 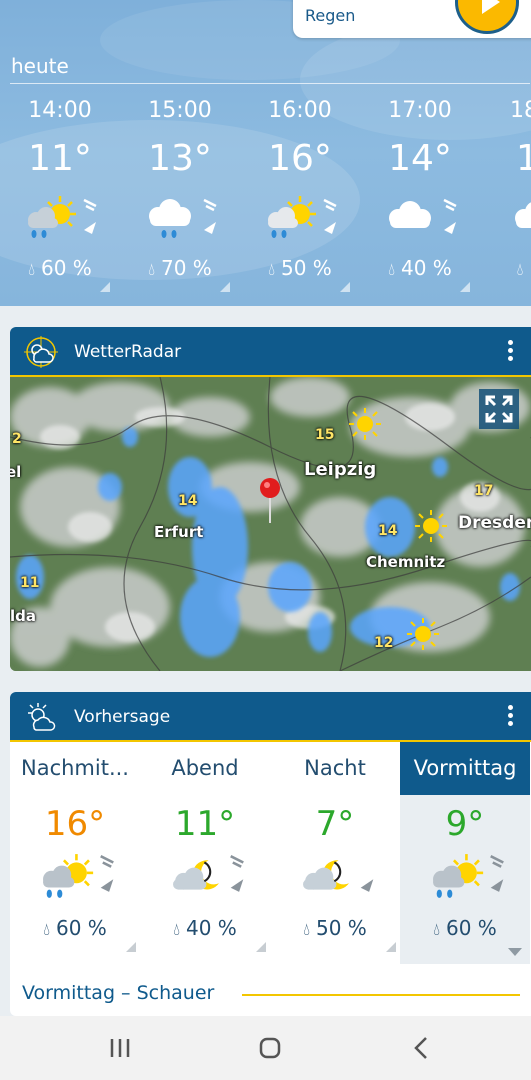 What do you see at coordinates (186, 268) in the screenshot?
I see `hour-rain: 70 %` at bounding box center [186, 268].